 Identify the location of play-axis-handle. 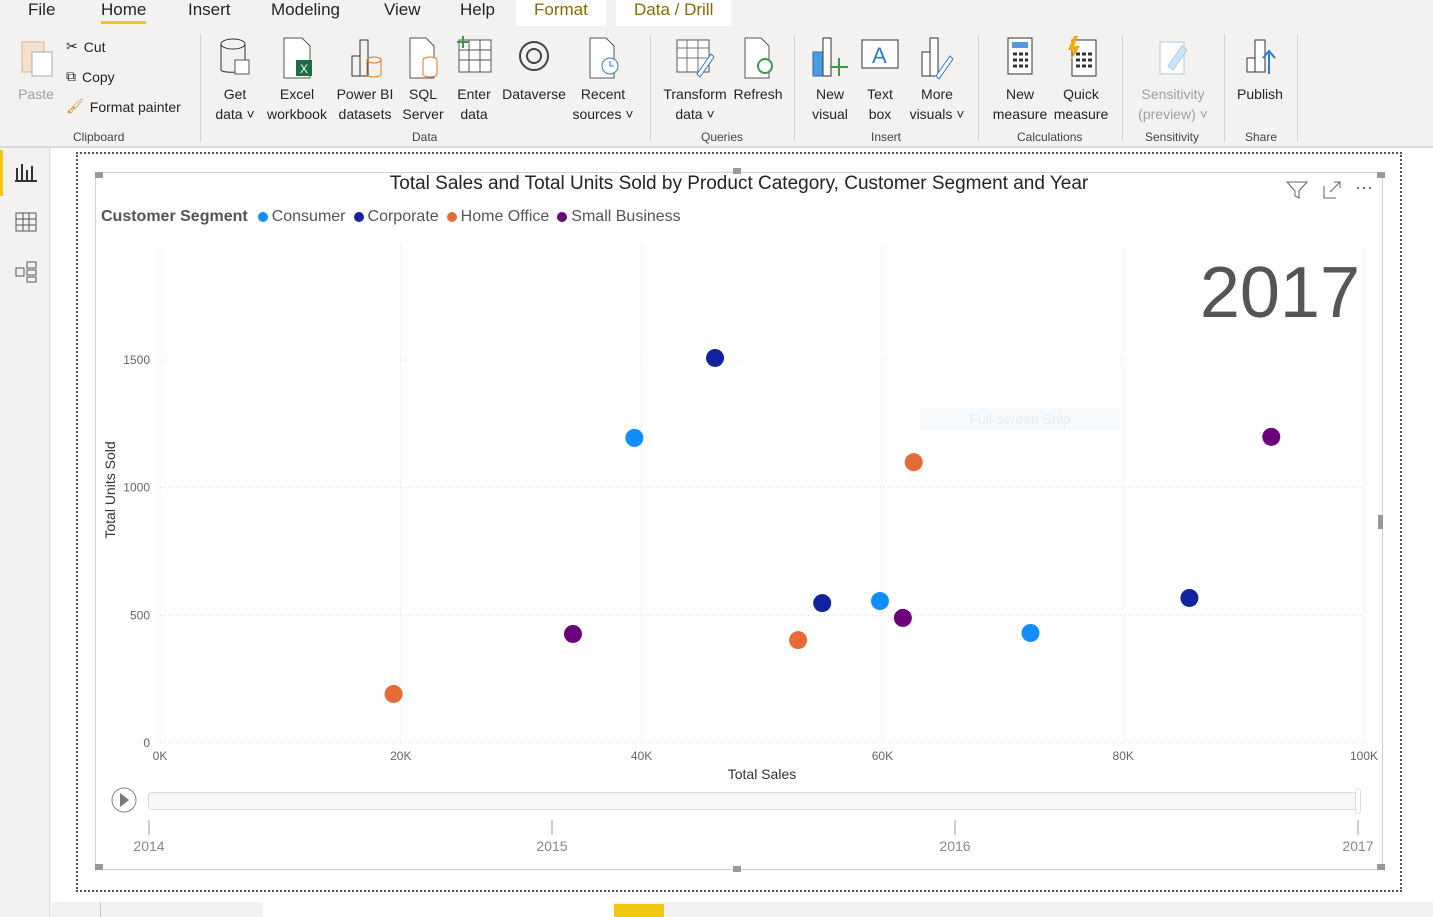
(1358, 801).